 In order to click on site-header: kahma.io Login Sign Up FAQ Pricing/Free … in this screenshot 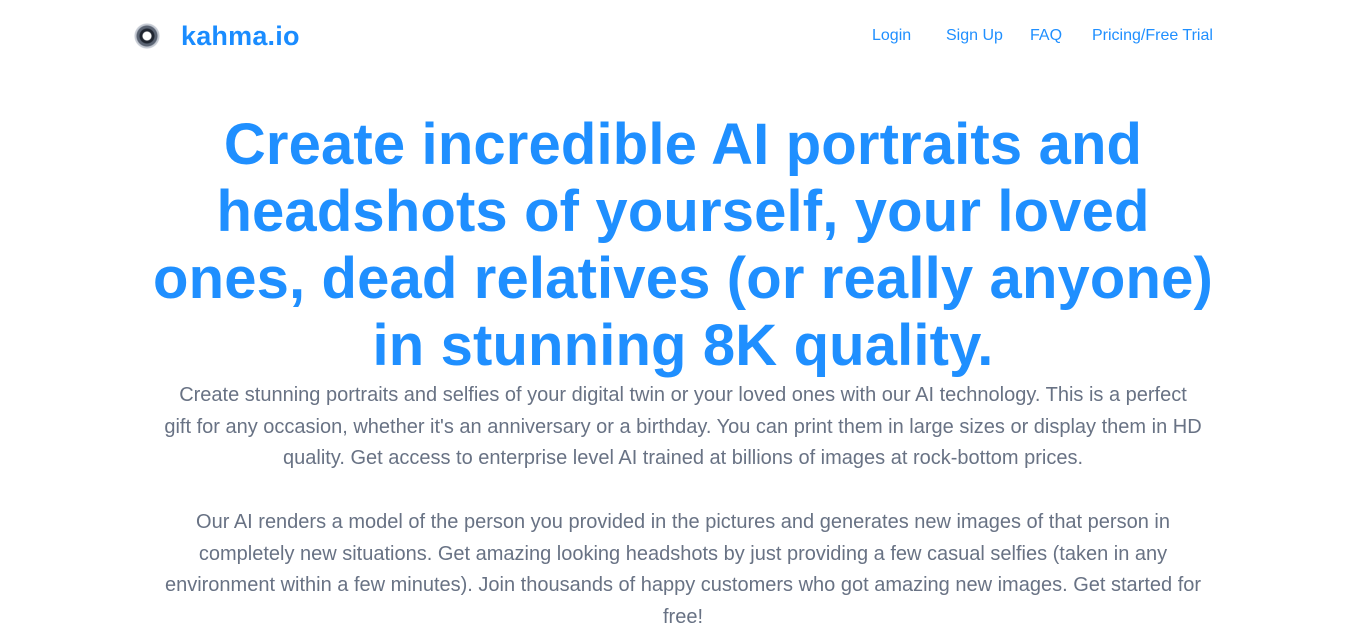, I will do `click(683, 36)`.